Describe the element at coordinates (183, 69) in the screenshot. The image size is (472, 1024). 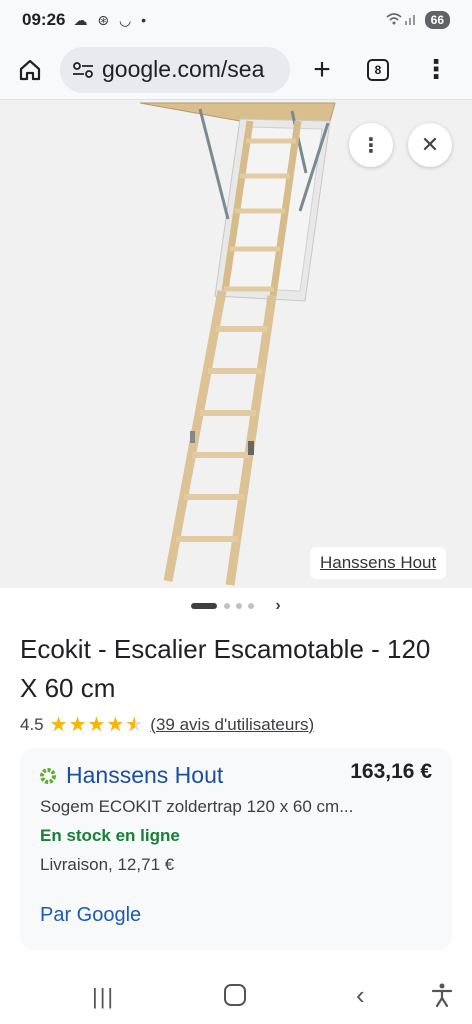
I see `url-text: google.com/sea` at that location.